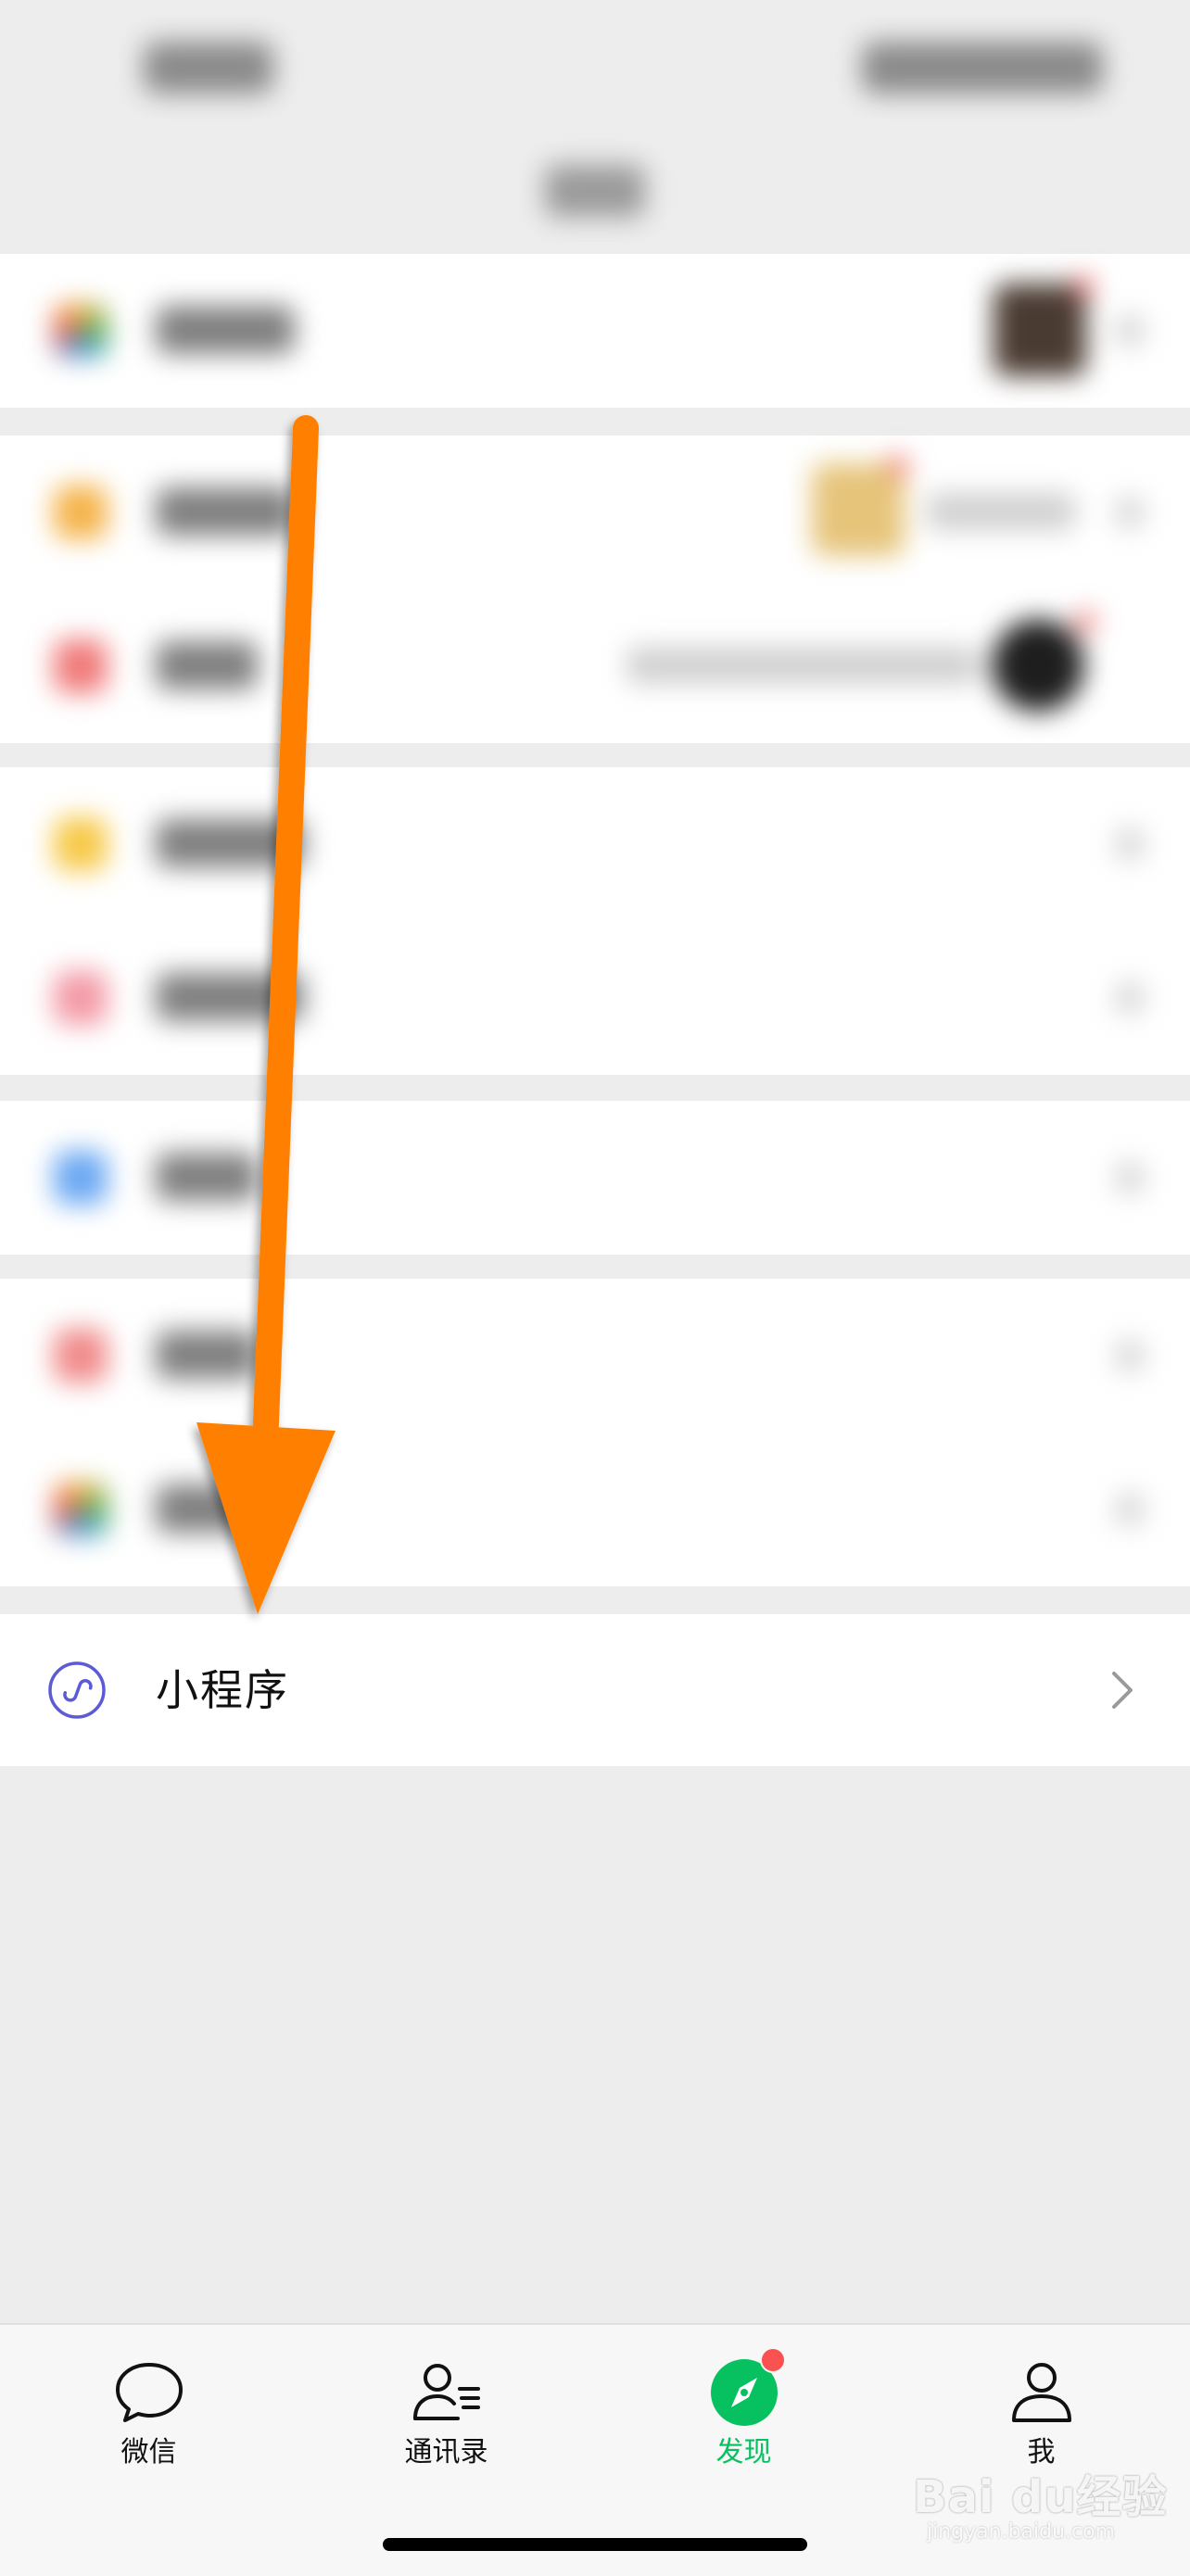 This screenshot has height=2576, width=1190. What do you see at coordinates (1021, 2532) in the screenshot?
I see `watermark-url: jingyan.baidu.com` at bounding box center [1021, 2532].